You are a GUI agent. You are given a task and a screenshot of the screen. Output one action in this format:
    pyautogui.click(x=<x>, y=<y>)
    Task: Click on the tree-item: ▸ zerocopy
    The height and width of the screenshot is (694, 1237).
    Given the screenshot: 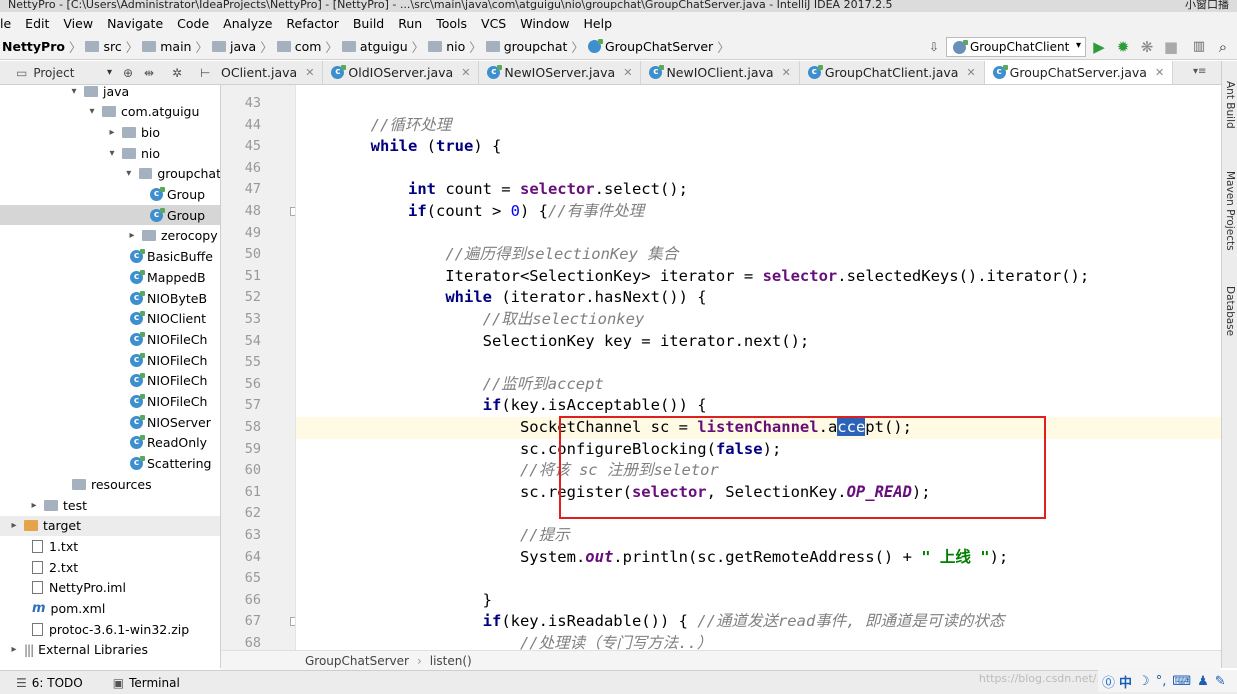 What is the action you would take?
    pyautogui.click(x=110, y=236)
    